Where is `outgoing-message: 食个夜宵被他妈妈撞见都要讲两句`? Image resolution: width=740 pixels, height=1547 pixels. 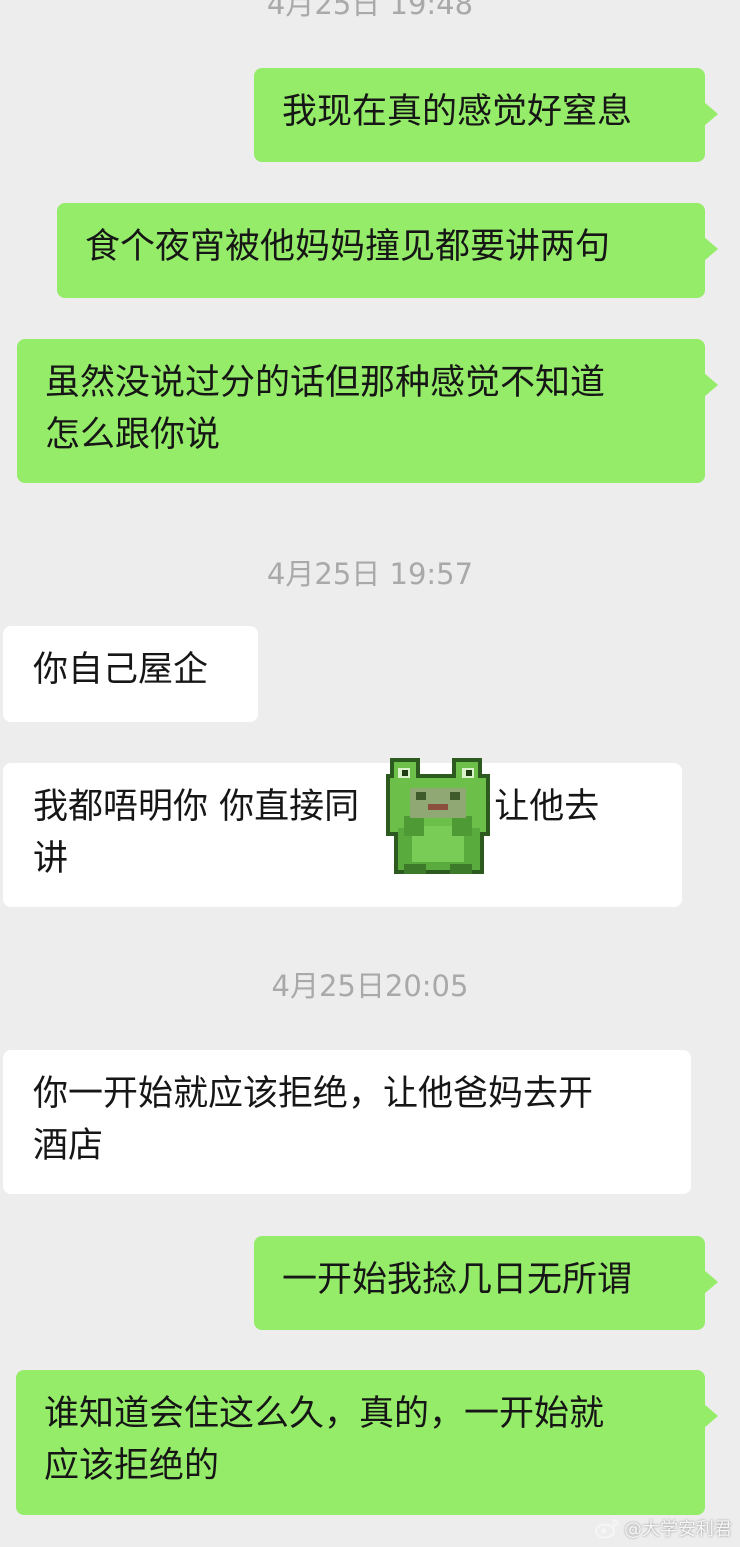
outgoing-message: 食个夜宵被他妈妈撞见都要讲两句 is located at coordinates (387, 250).